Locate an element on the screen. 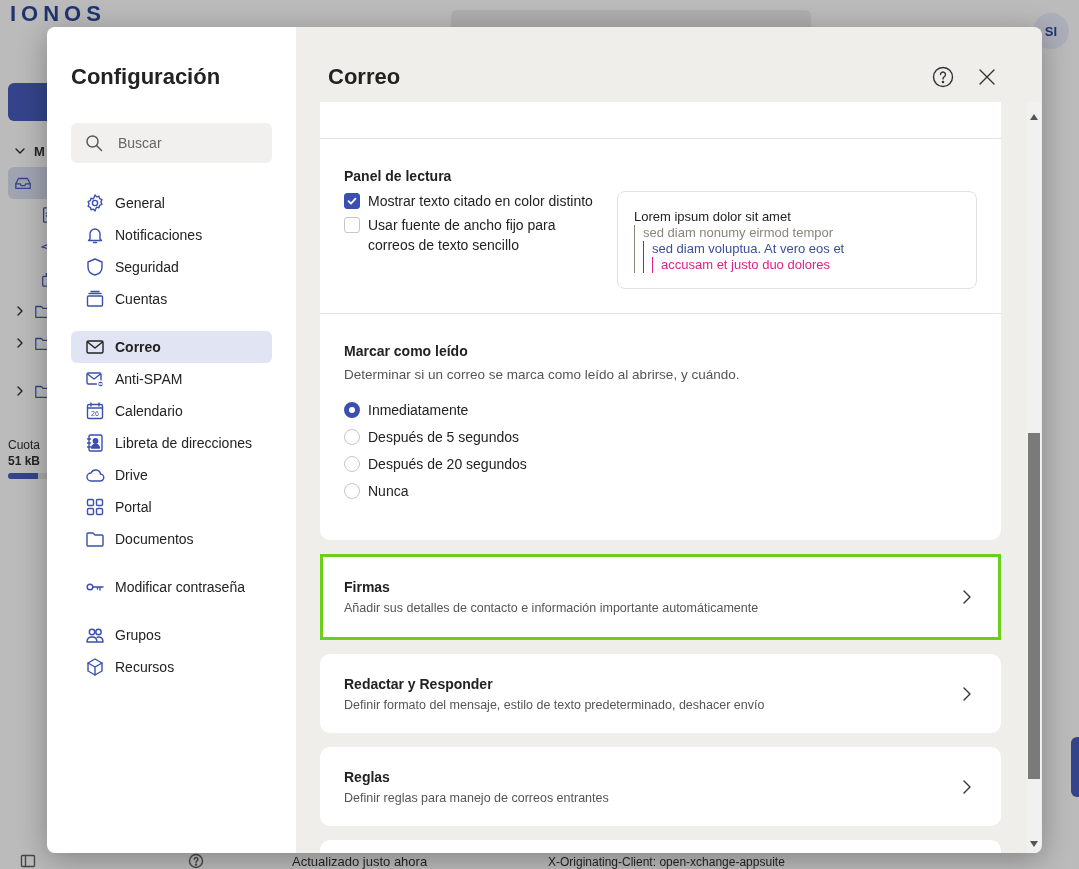 Image resolution: width=1079 pixels, height=869 pixels. link-title: Firmas is located at coordinates (367, 587).